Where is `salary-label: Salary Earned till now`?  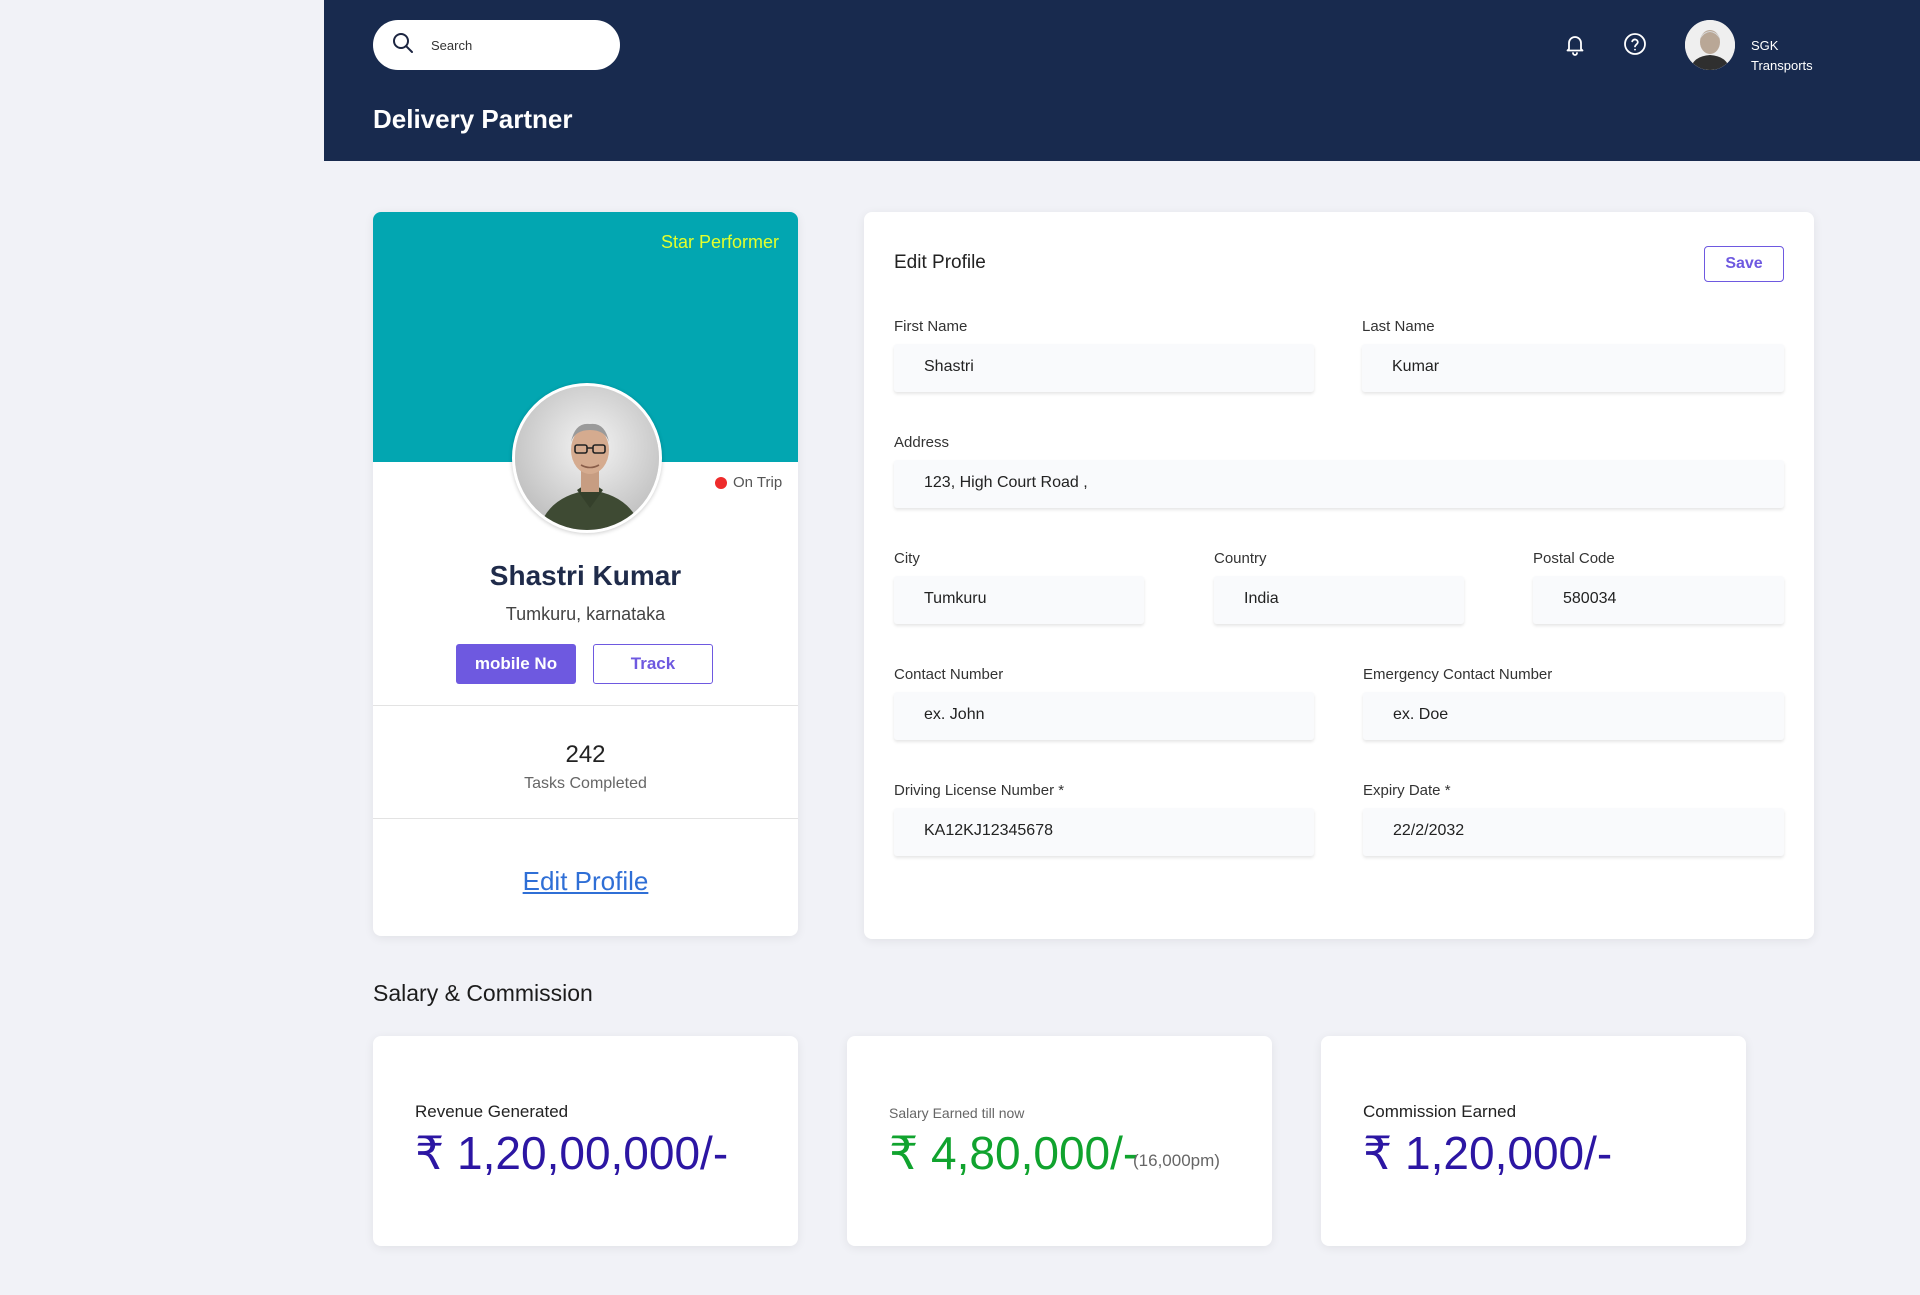 salary-label: Salary Earned till now is located at coordinates (957, 1113).